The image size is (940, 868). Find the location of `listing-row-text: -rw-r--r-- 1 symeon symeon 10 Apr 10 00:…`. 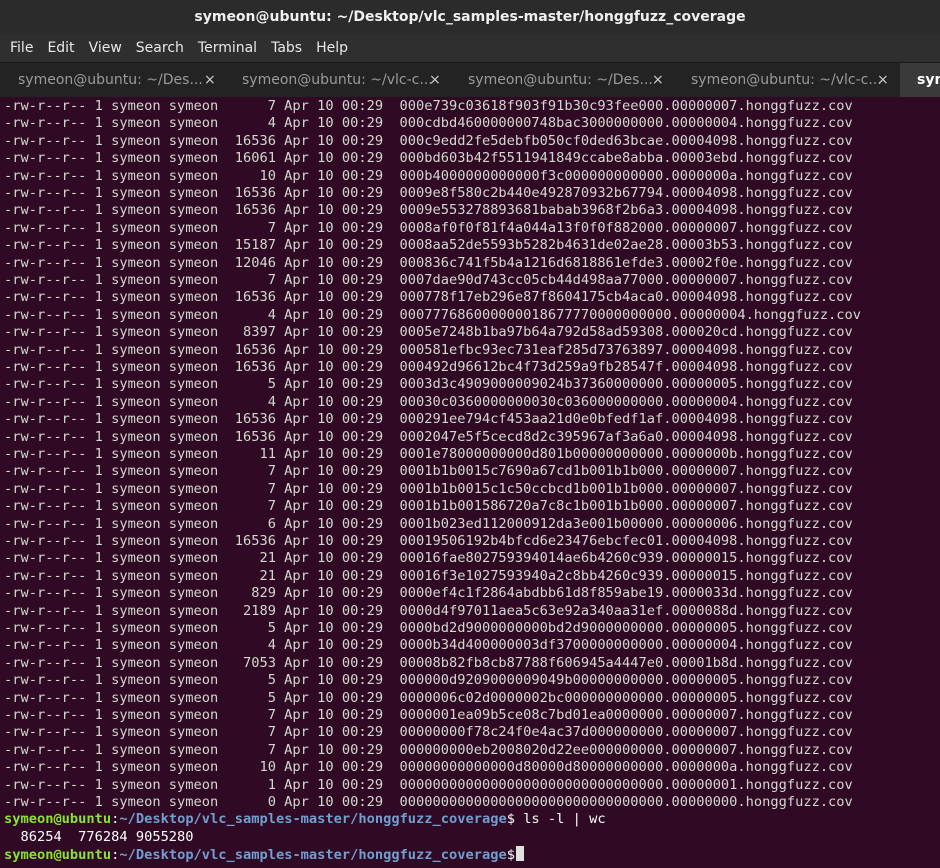

listing-row-text: -rw-r--r-- 1 symeon symeon 10 Apr 10 00:… is located at coordinates (428, 767).